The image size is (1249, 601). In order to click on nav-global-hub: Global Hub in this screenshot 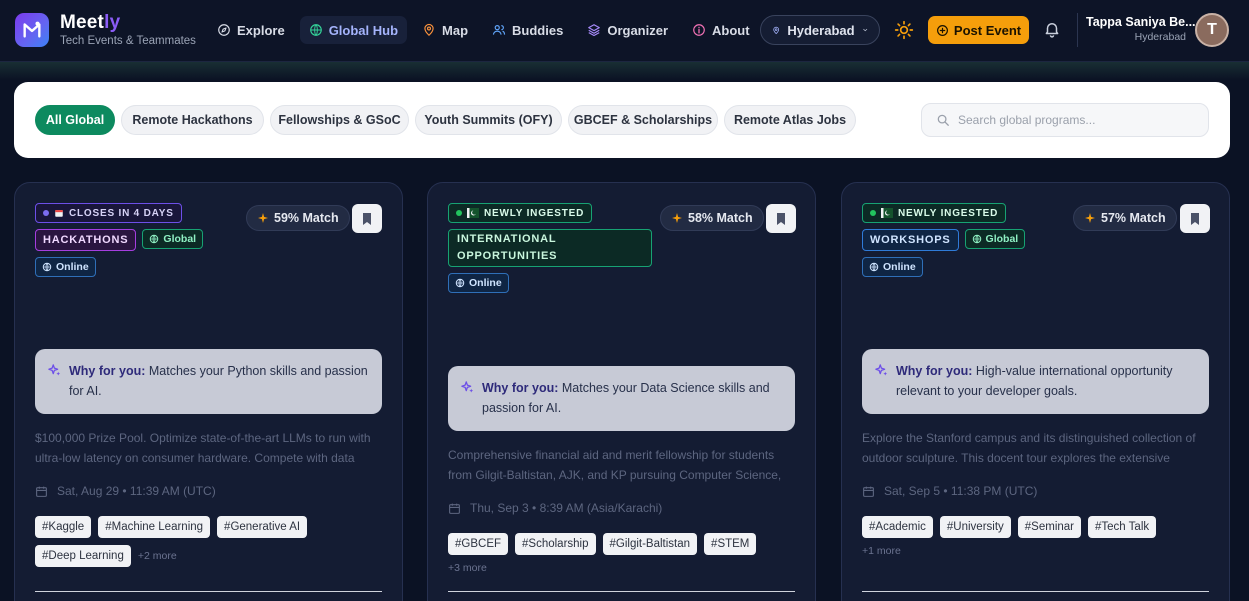, I will do `click(353, 30)`.